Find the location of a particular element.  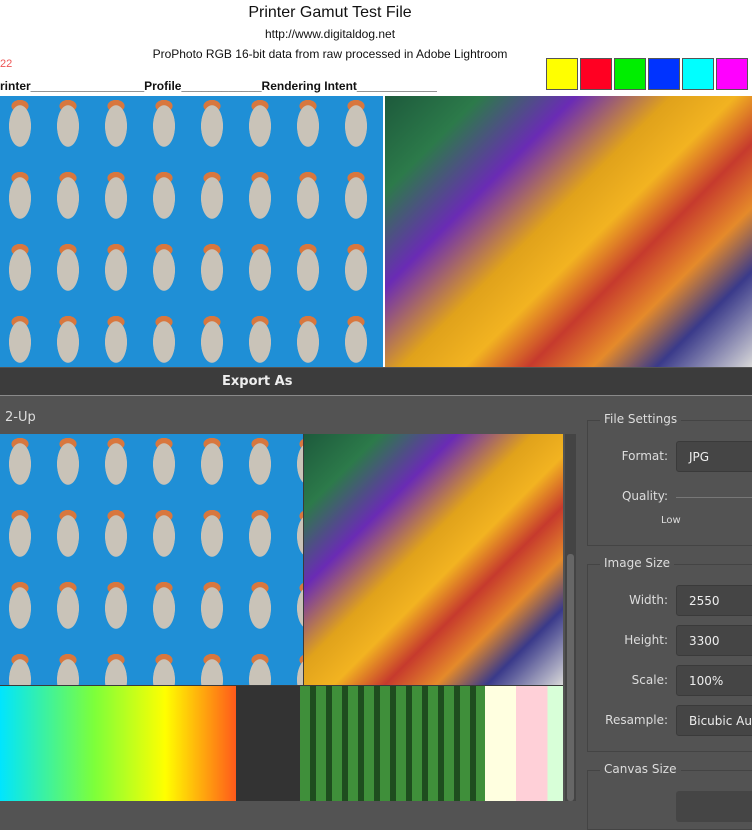

format-row: Format: JPG is located at coordinates (670, 457).